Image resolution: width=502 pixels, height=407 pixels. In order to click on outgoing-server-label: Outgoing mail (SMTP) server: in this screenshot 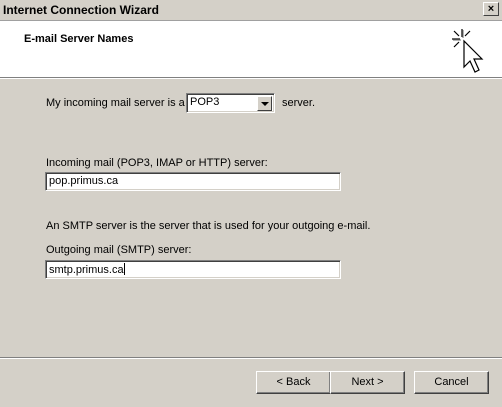, I will do `click(119, 250)`.